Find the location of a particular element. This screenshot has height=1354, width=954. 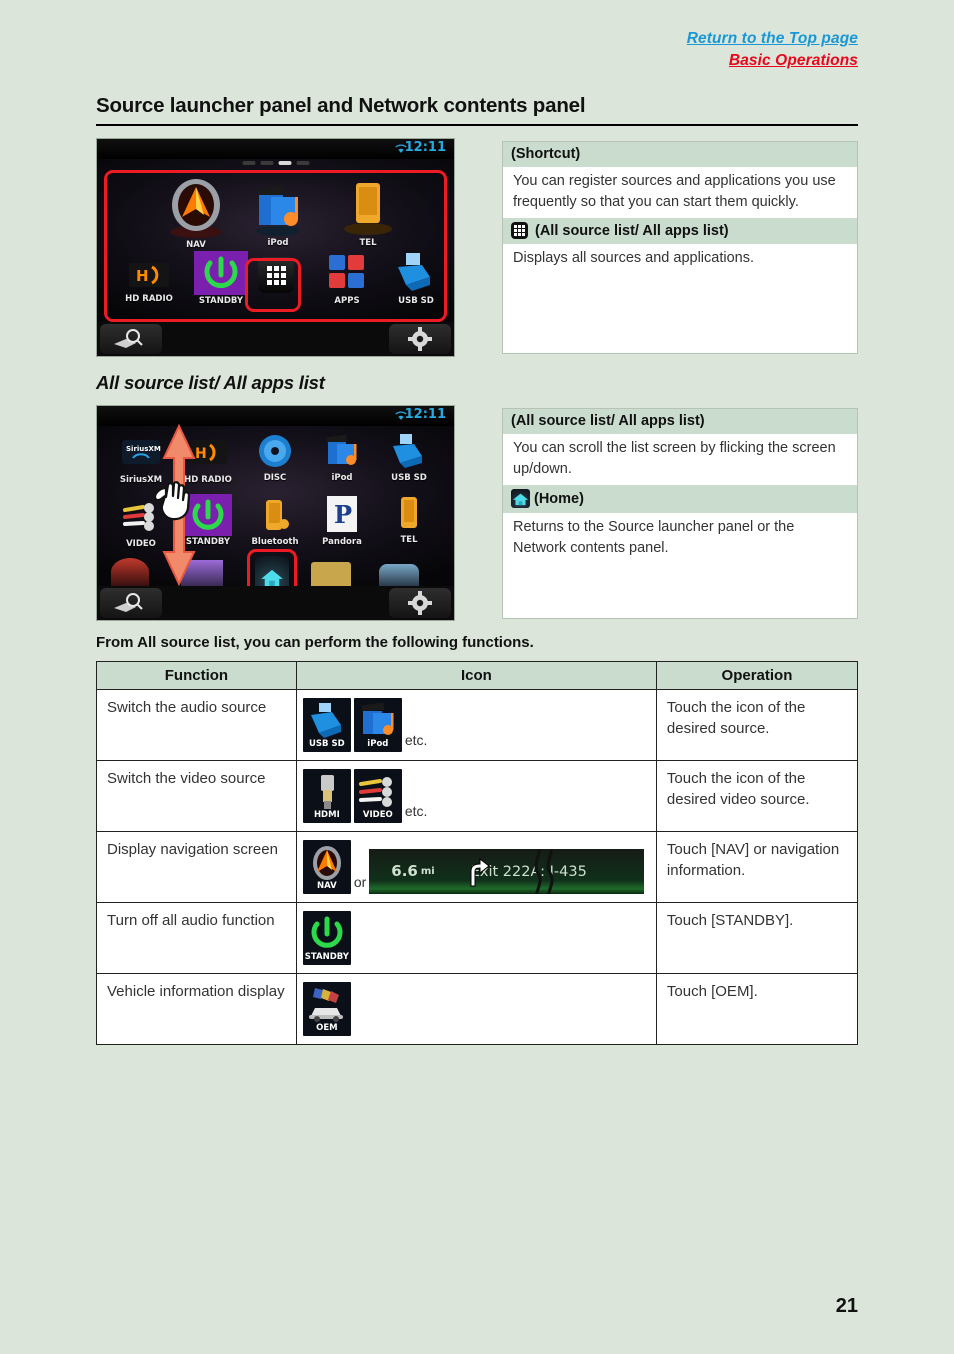

navigation-info-strip: 6.6 mi Exit 222A: I-435 is located at coordinates (507, 871).